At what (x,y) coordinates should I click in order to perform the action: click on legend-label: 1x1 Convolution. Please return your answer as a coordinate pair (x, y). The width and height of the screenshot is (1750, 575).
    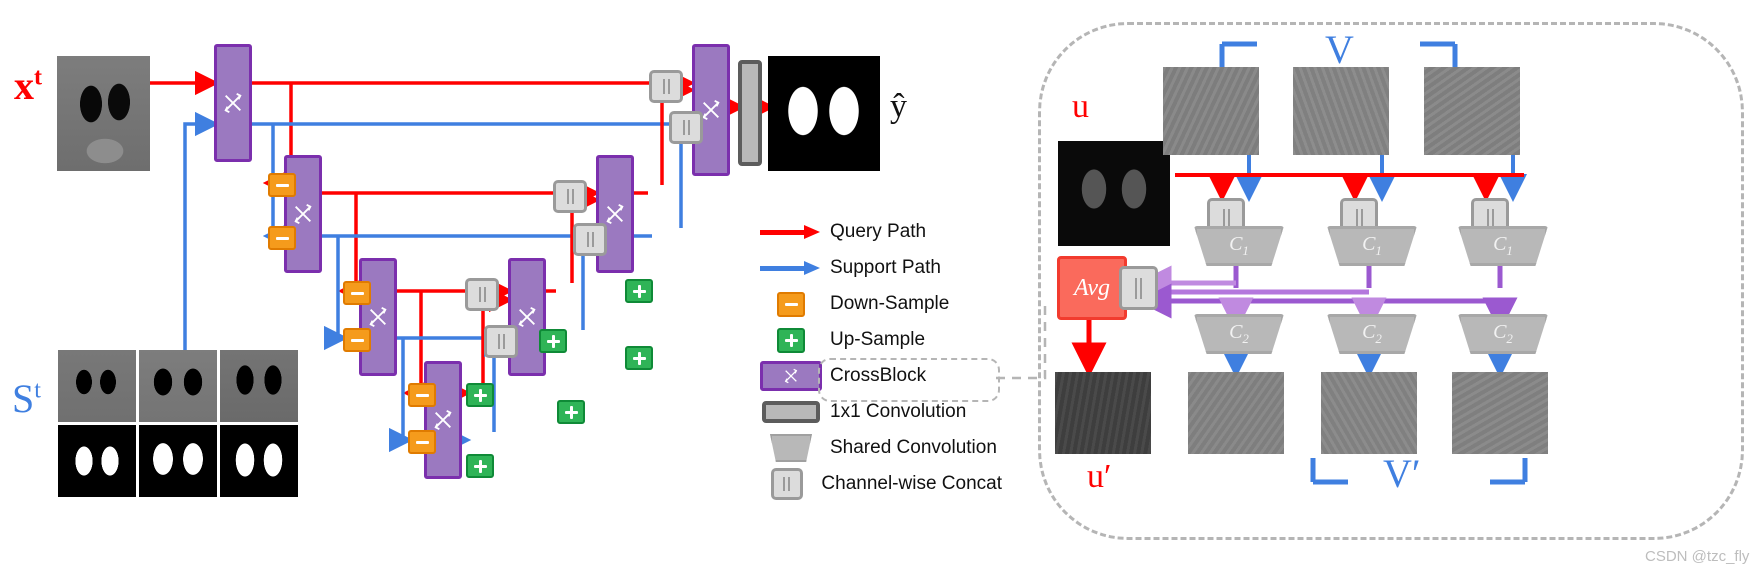
    Looking at the image, I should click on (898, 411).